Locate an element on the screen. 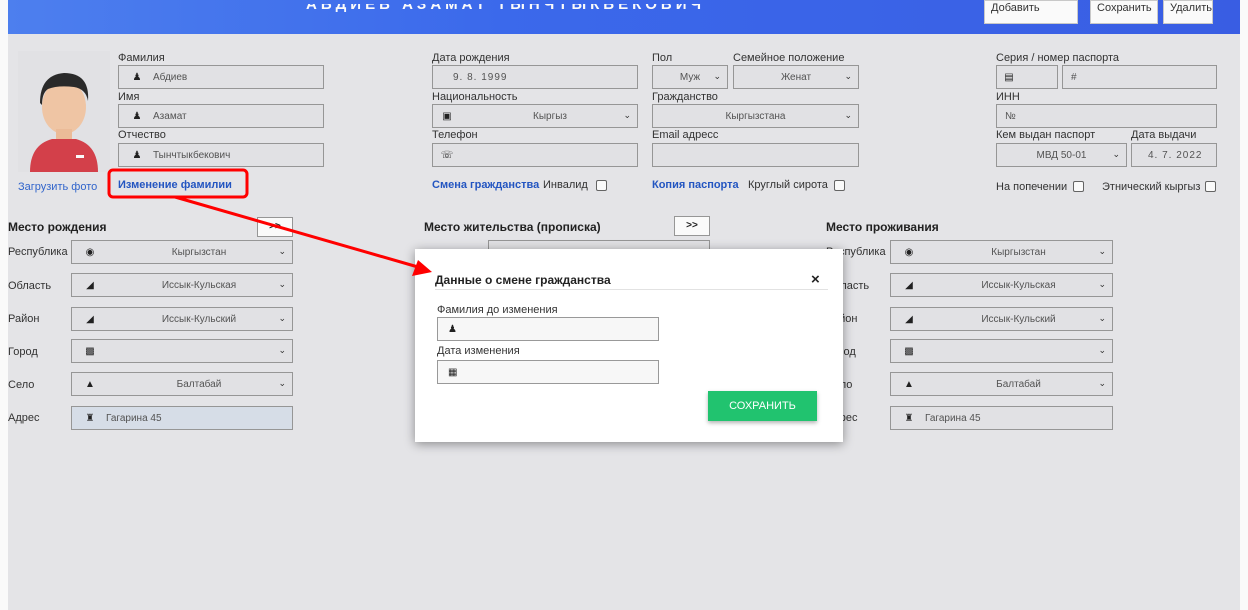 This screenshot has width=1248, height=610. highlight-box is located at coordinates (178, 183).